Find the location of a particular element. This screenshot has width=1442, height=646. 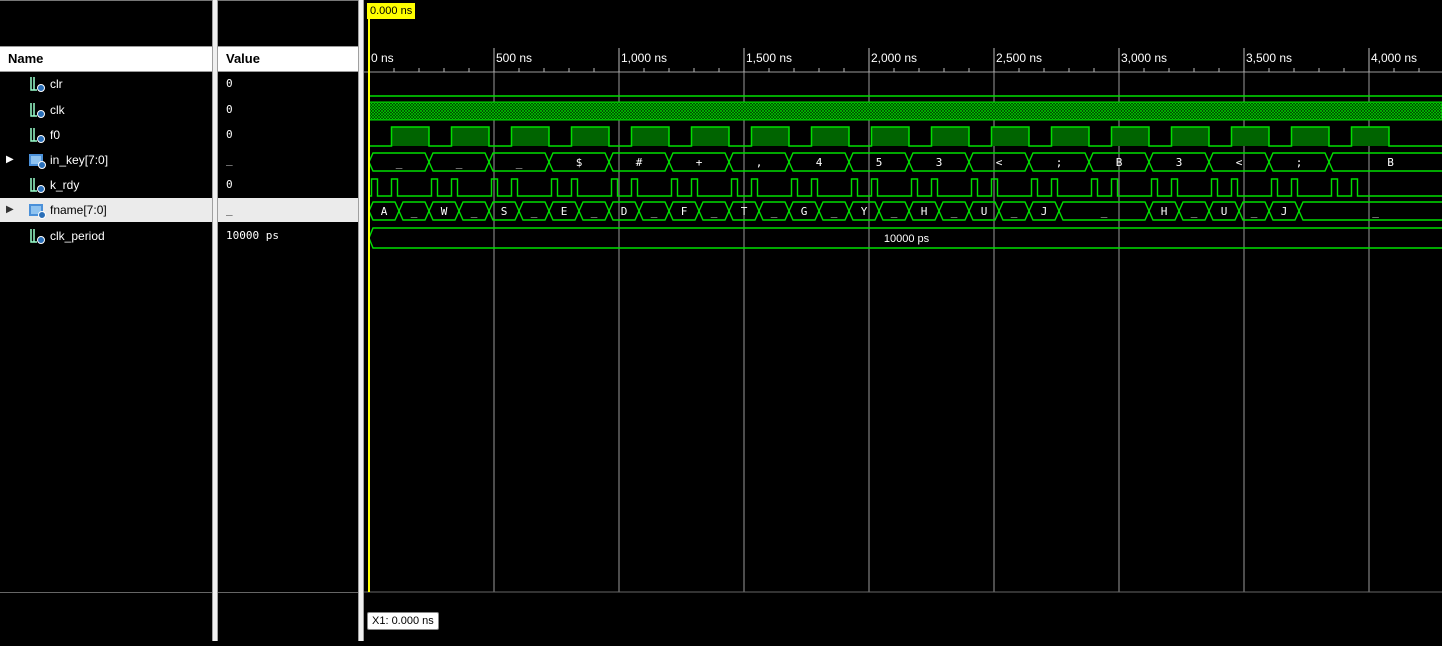

clk_period-value-label: 10000 ps is located at coordinates (907, 239).